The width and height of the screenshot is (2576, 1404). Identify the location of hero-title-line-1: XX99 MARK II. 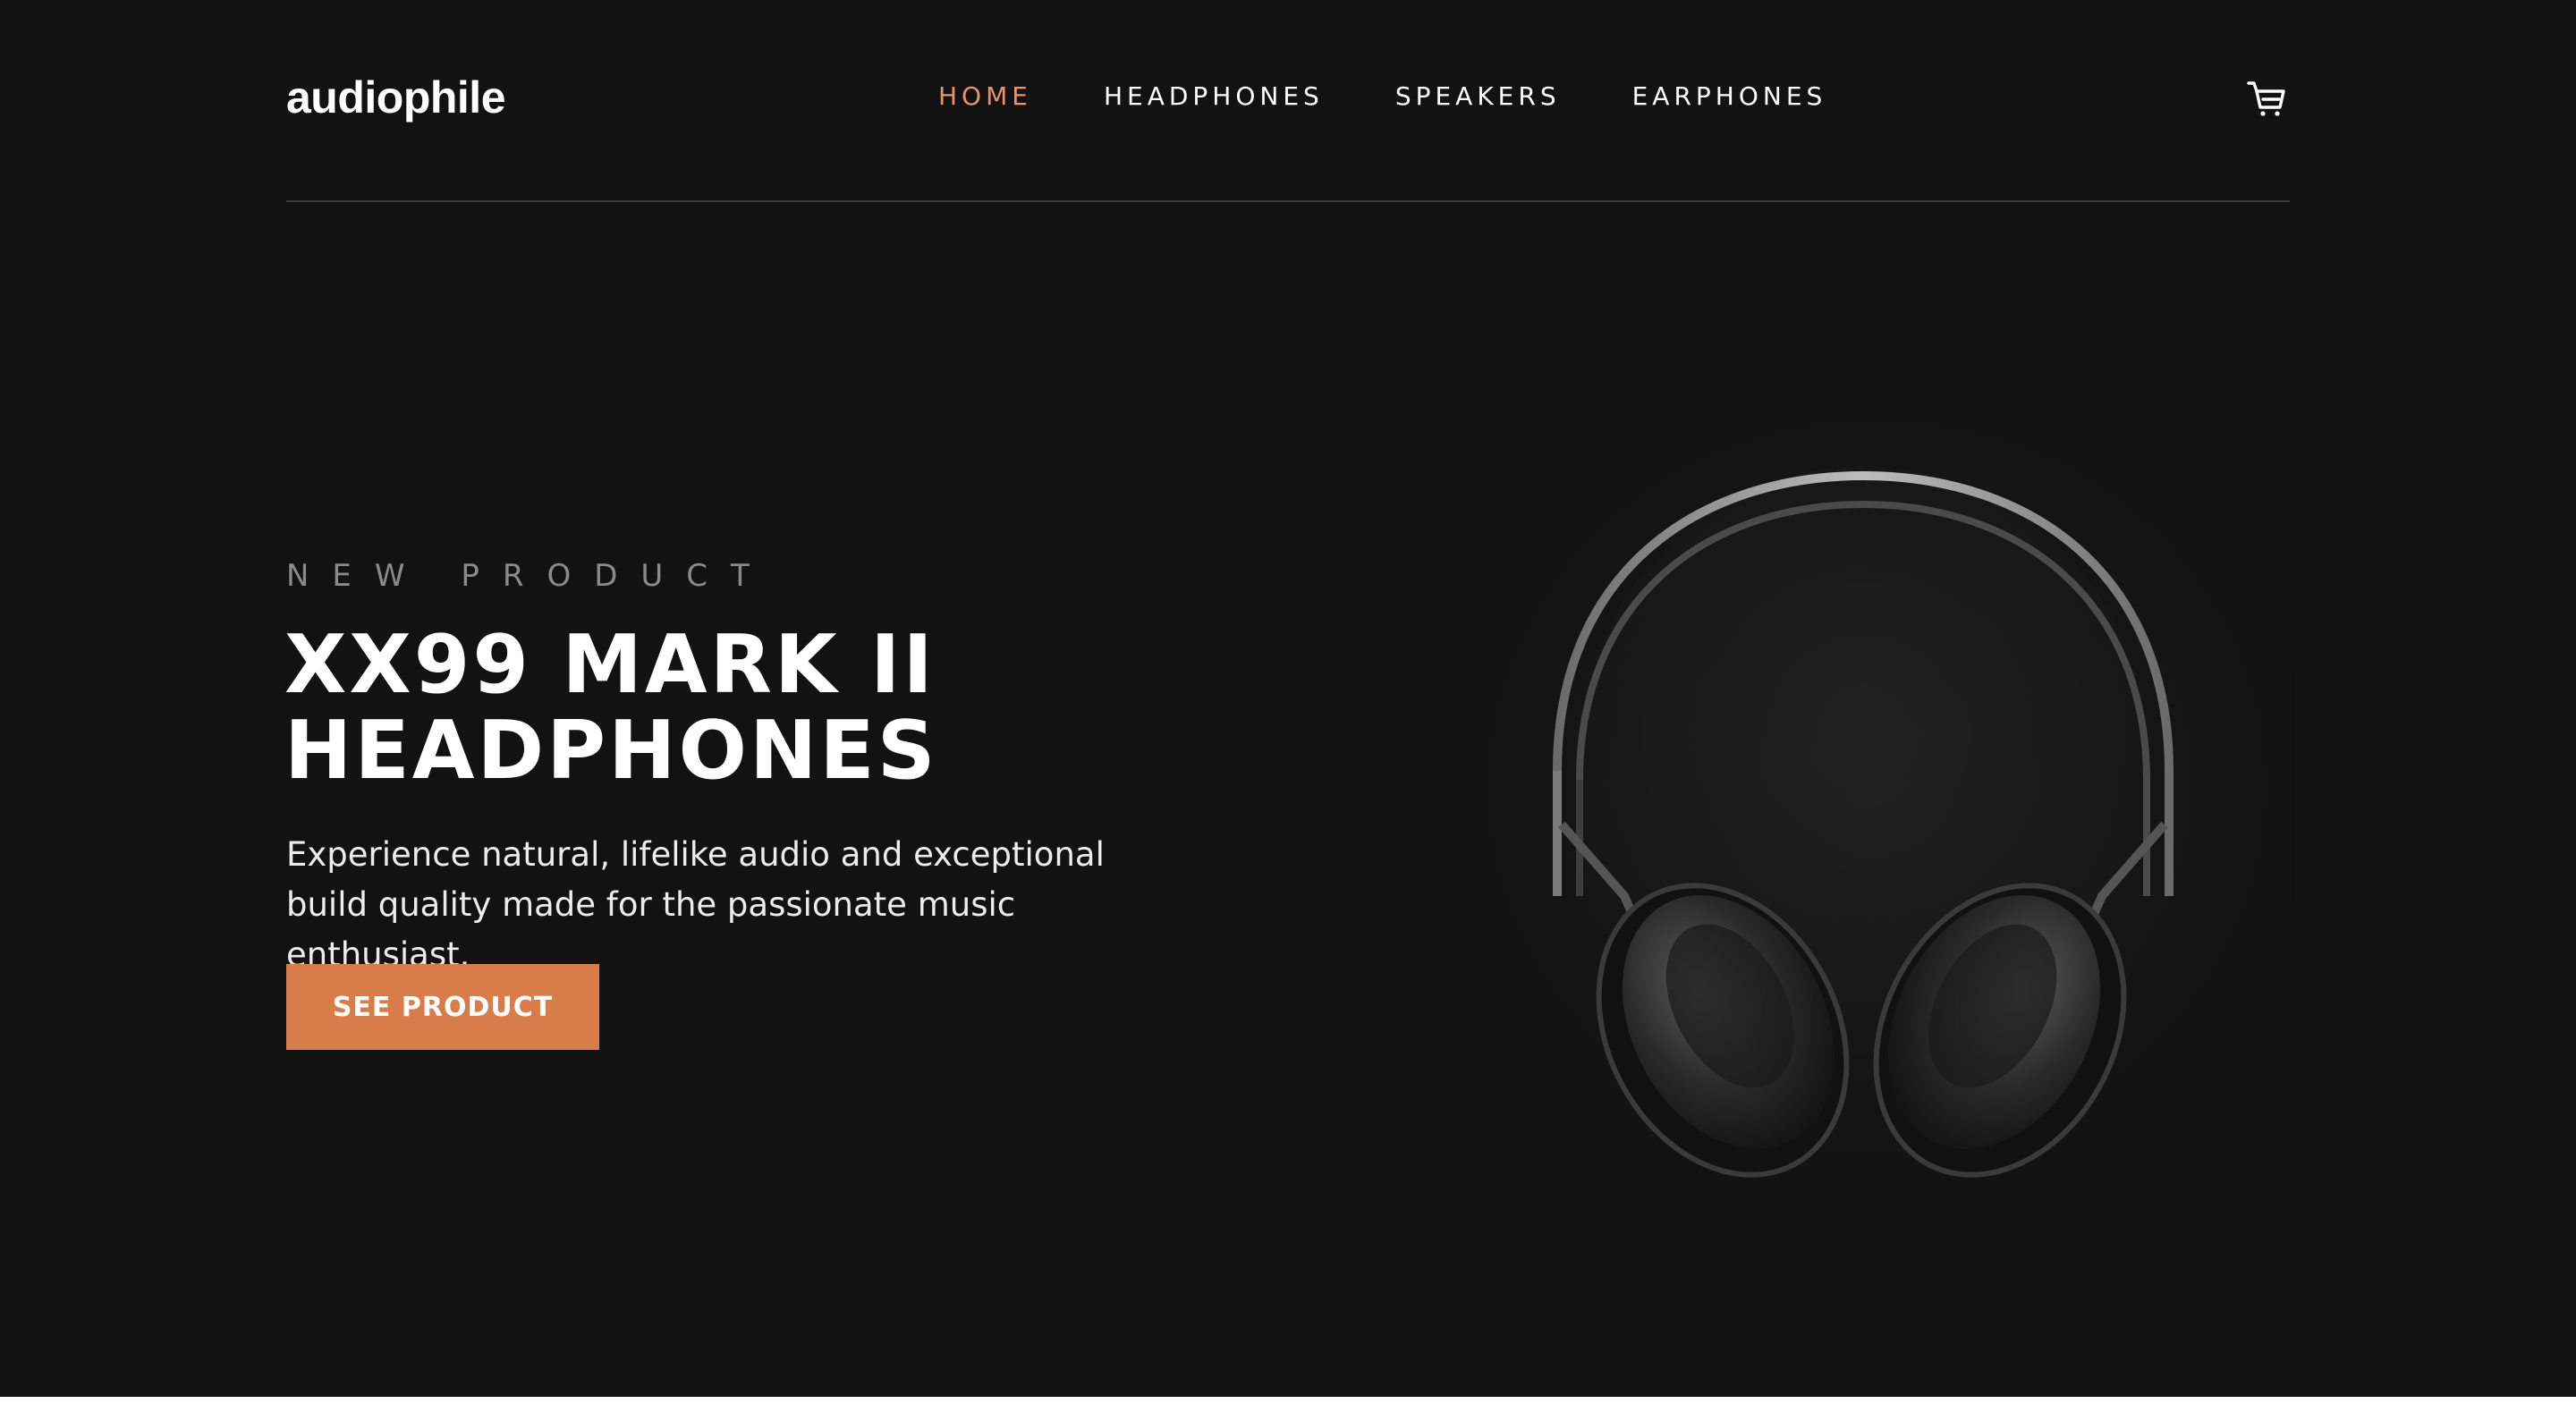
(610, 665).